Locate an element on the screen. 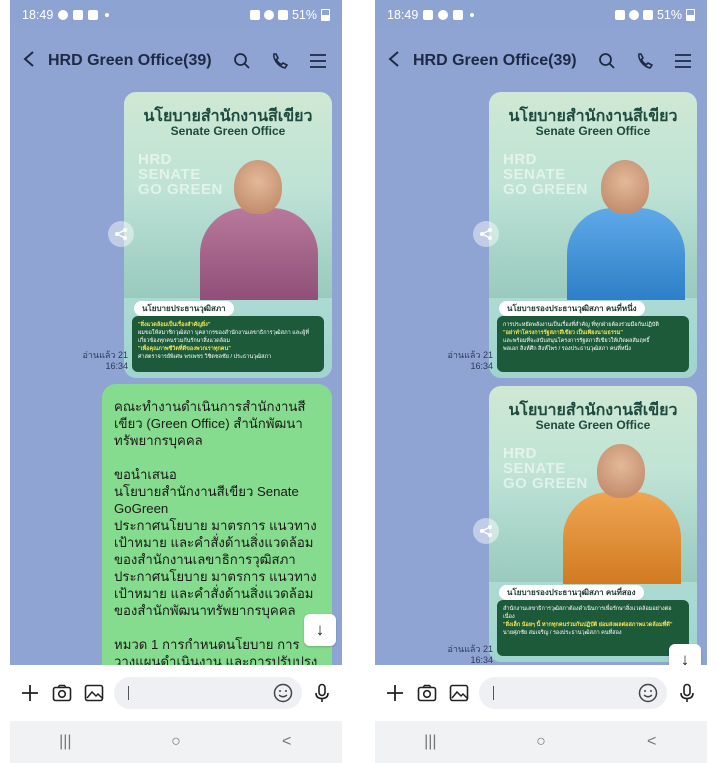 Image resolution: width=716 pixels, height=763 pixels. status-time: 18:49 is located at coordinates (403, 15).